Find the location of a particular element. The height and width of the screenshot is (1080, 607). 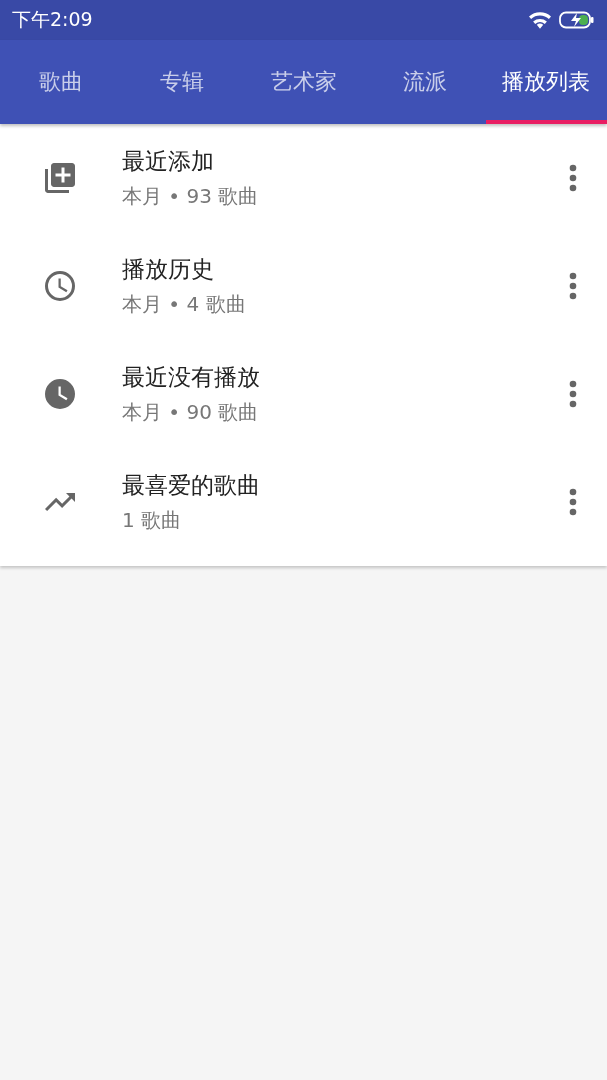

battery-charging-icon is located at coordinates (577, 20).